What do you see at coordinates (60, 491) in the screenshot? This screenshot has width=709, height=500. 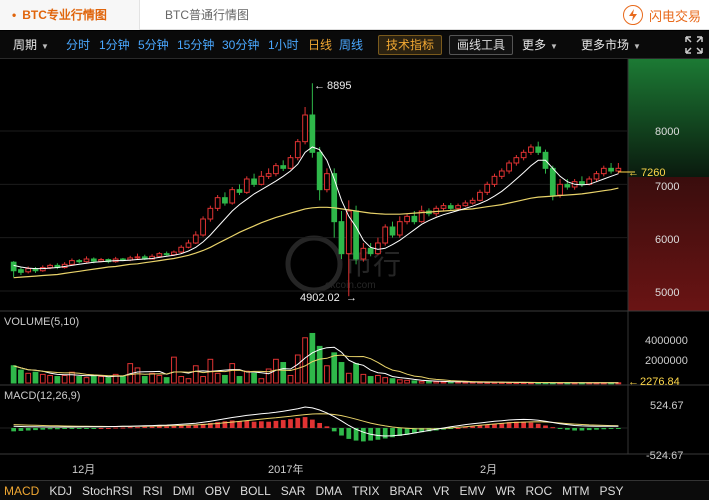 I see `indicator-tab-kdj: KDJ` at bounding box center [60, 491].